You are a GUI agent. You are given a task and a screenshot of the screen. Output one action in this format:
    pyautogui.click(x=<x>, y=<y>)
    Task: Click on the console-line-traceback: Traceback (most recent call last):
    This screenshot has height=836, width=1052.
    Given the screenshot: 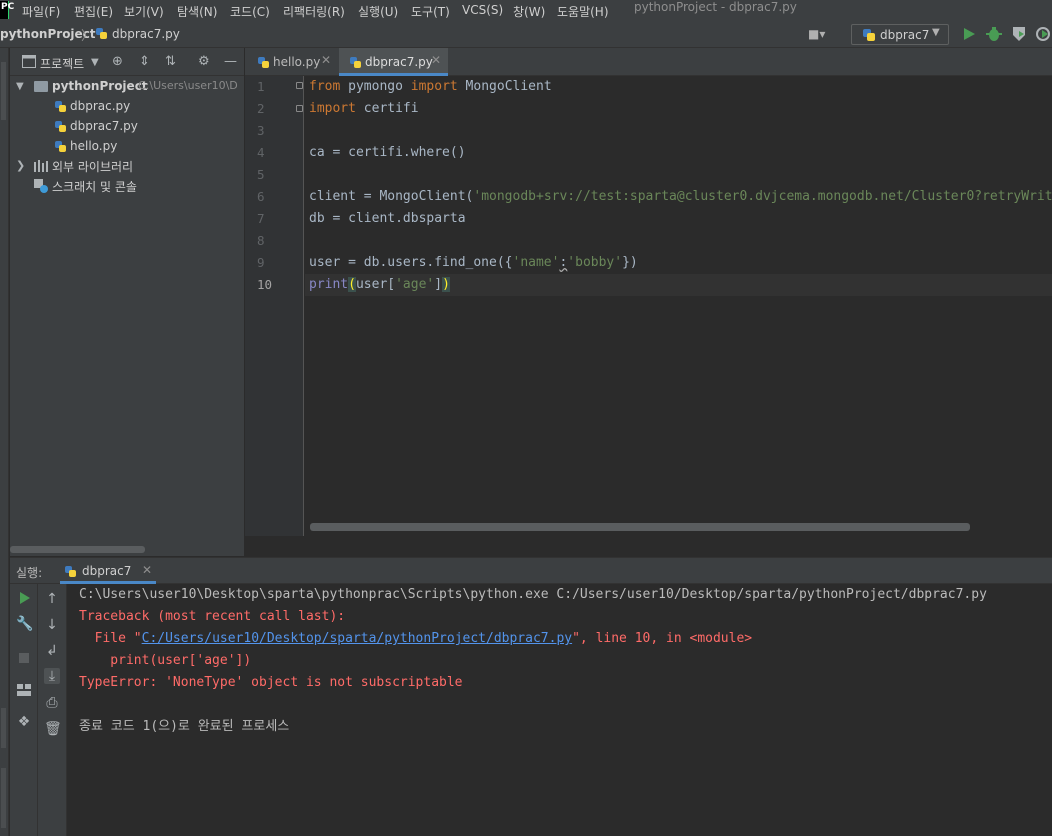 What is the action you would take?
    pyautogui.click(x=212, y=616)
    